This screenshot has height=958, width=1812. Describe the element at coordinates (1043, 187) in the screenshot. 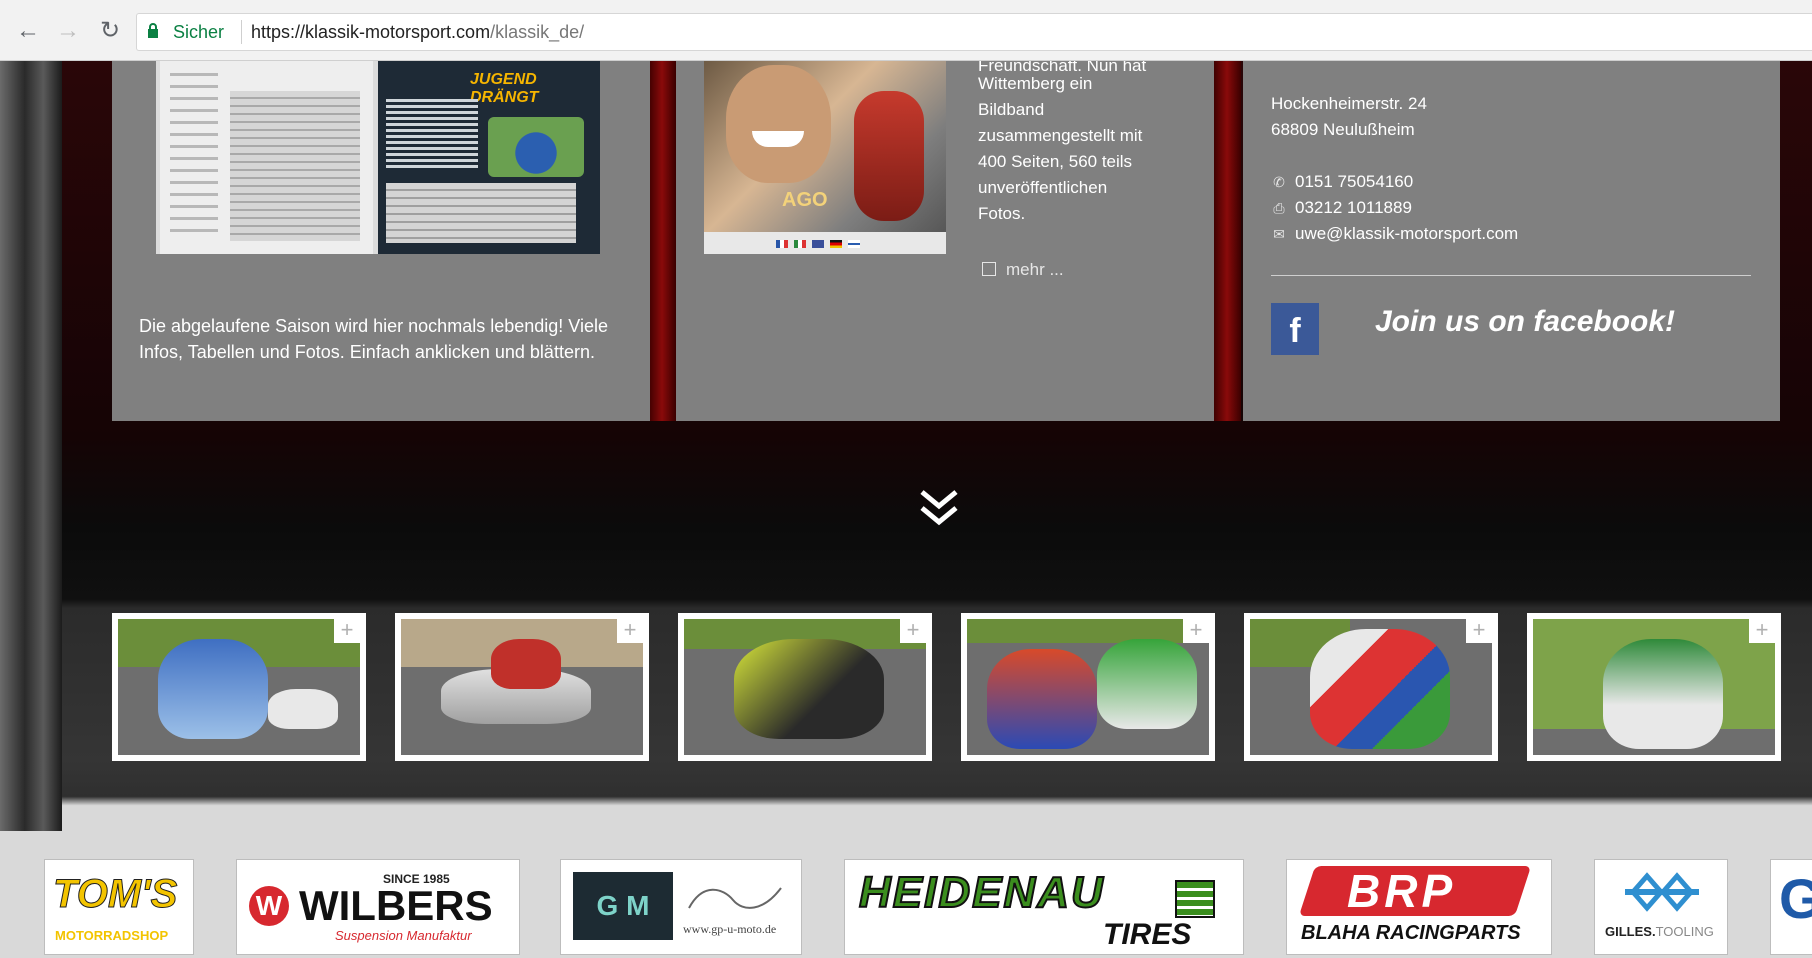

I see `description-line: unveröffentlichen` at that location.